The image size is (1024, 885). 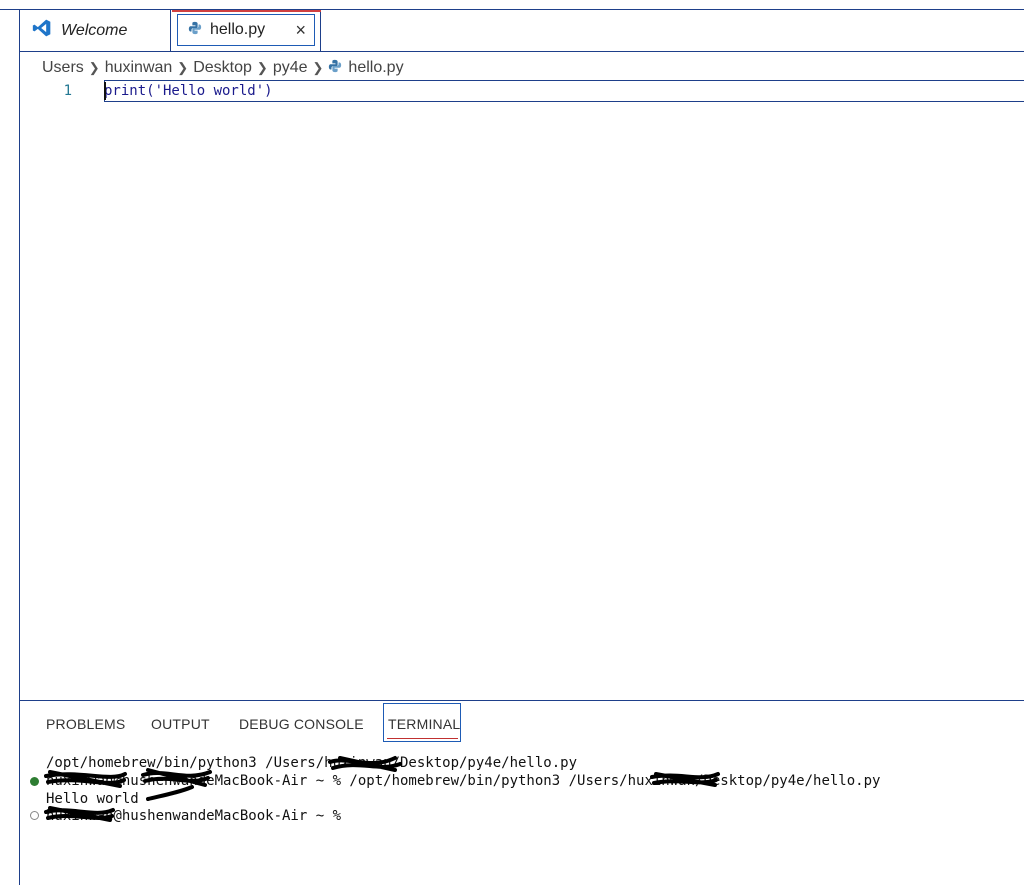 What do you see at coordinates (290, 68) in the screenshot?
I see `breadcrumb-py4e: py4e` at bounding box center [290, 68].